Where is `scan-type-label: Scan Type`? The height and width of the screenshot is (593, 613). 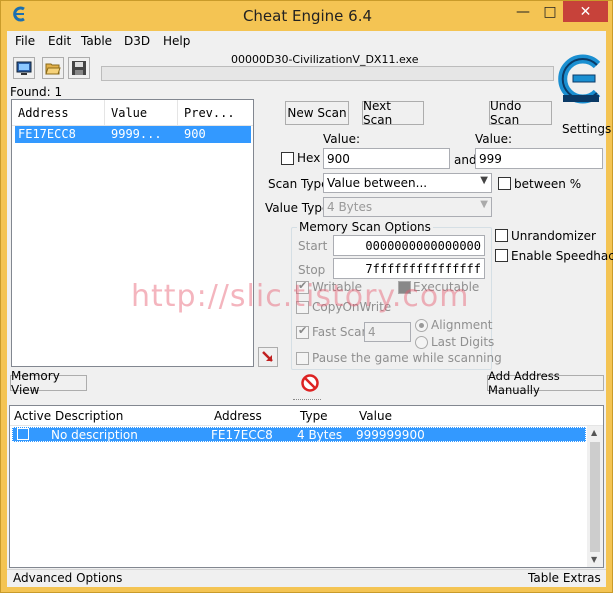 scan-type-label: Scan Type is located at coordinates (298, 184).